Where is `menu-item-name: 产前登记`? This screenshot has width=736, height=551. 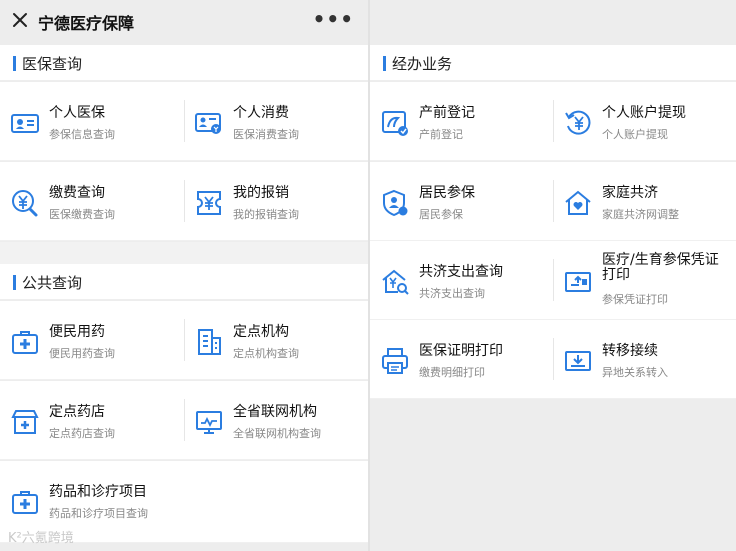
menu-item-name: 产前登记 is located at coordinates (447, 113).